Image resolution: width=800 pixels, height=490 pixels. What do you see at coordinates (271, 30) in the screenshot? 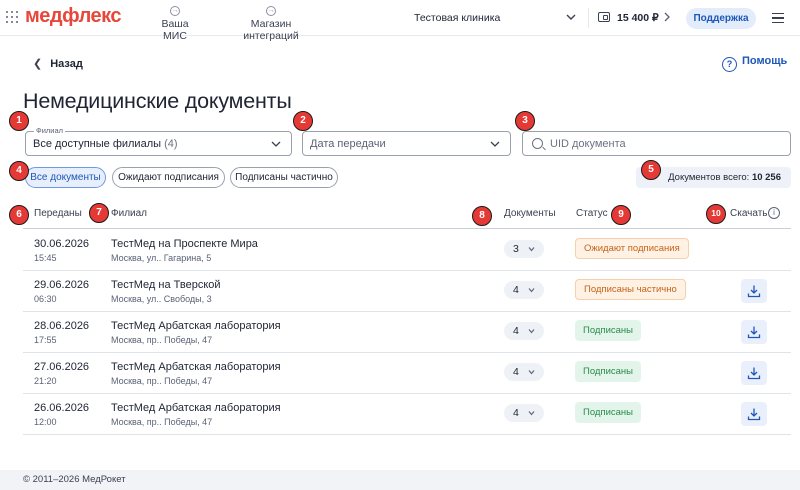
I see `nav-label: Магазин интеграций` at bounding box center [271, 30].